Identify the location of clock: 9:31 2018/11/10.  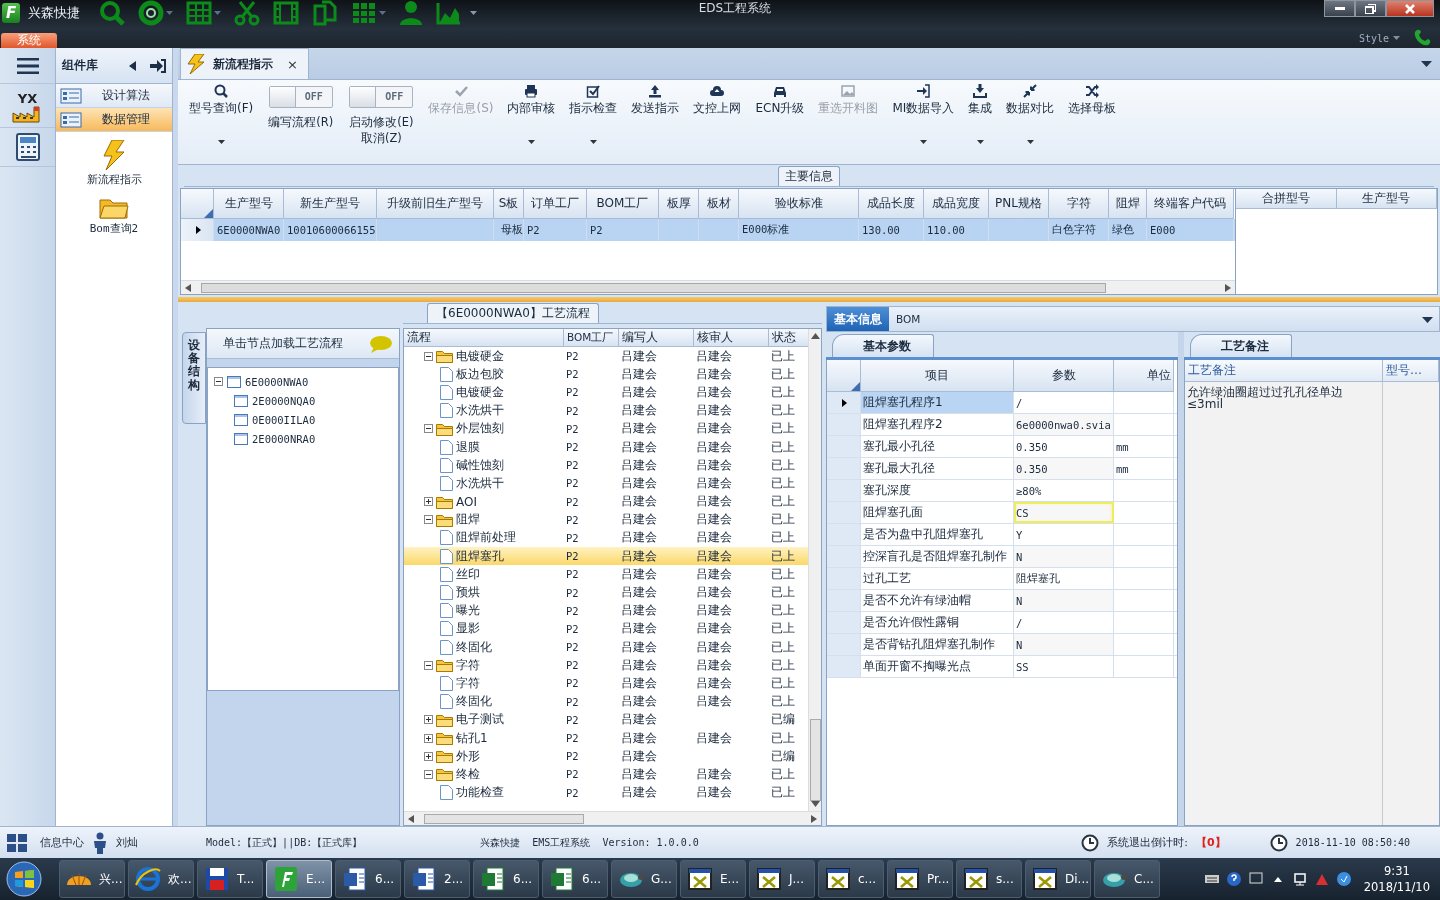
(1396, 879).